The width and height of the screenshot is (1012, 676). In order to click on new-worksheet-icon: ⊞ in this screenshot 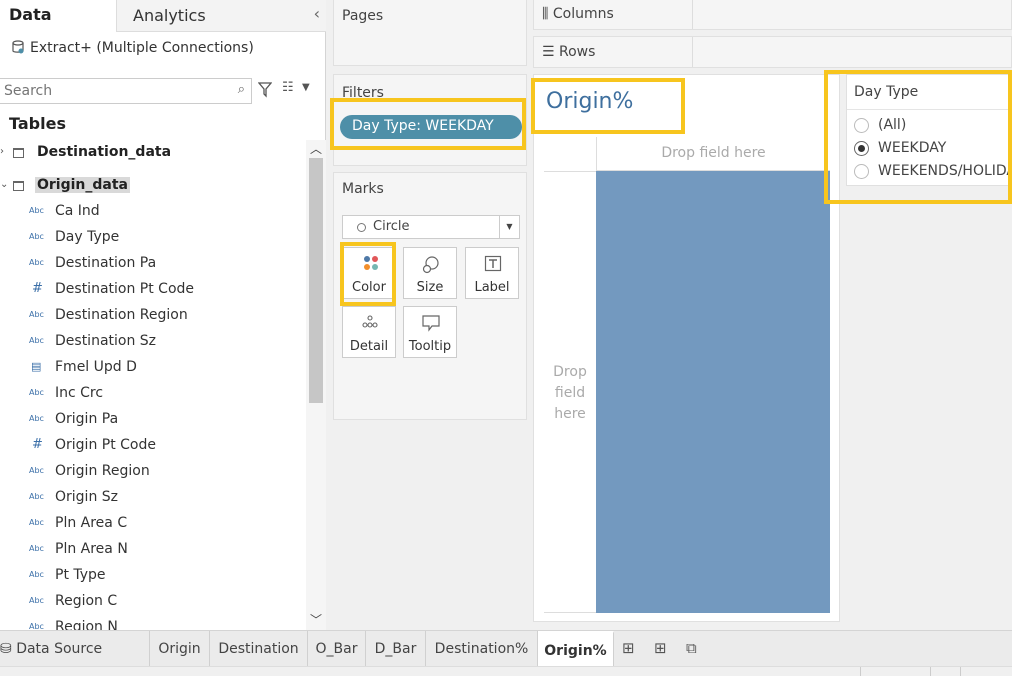, I will do `click(628, 648)`.